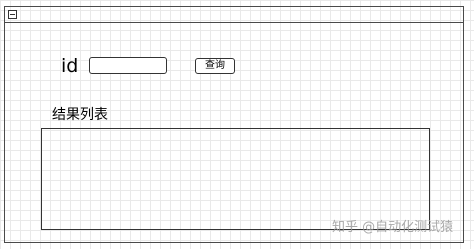 This screenshot has width=474, height=249. Describe the element at coordinates (70, 66) in the screenshot. I see `id-label: id` at that location.